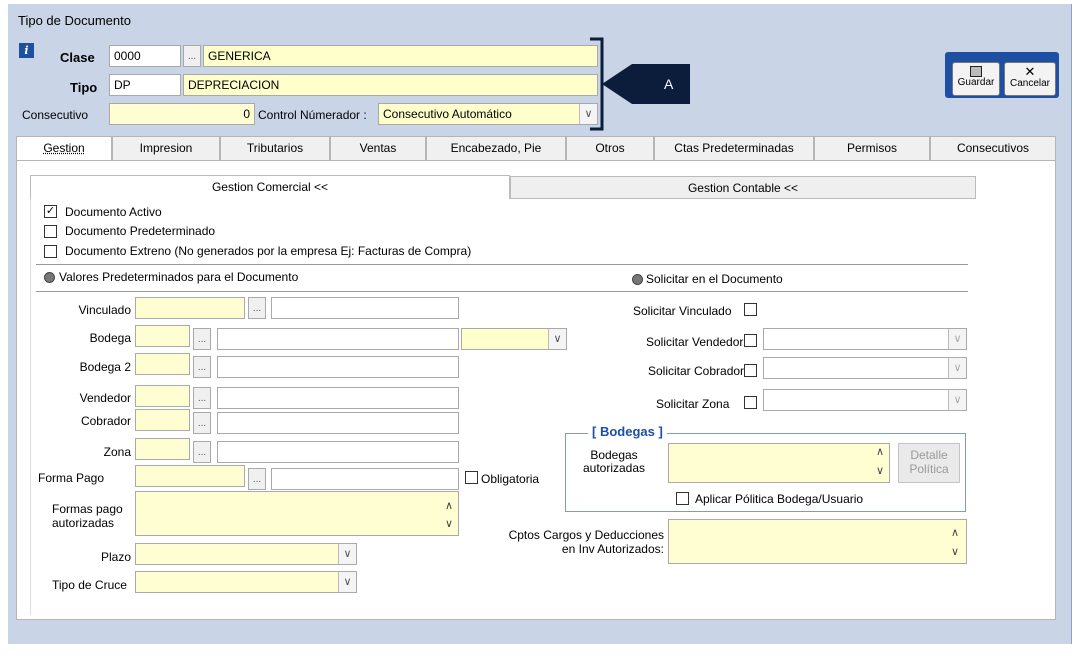 Image resolution: width=1085 pixels, height=660 pixels. I want to click on bodegas-group-title: [ Bodegas ], so click(627, 431).